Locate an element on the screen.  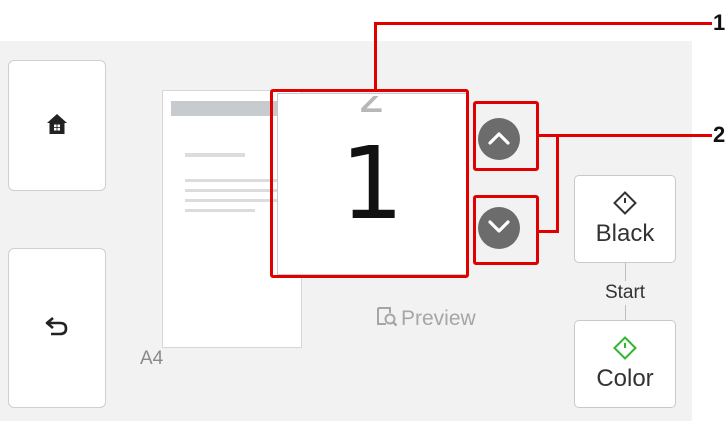
callout-number-2: 2 is located at coordinates (719, 134).